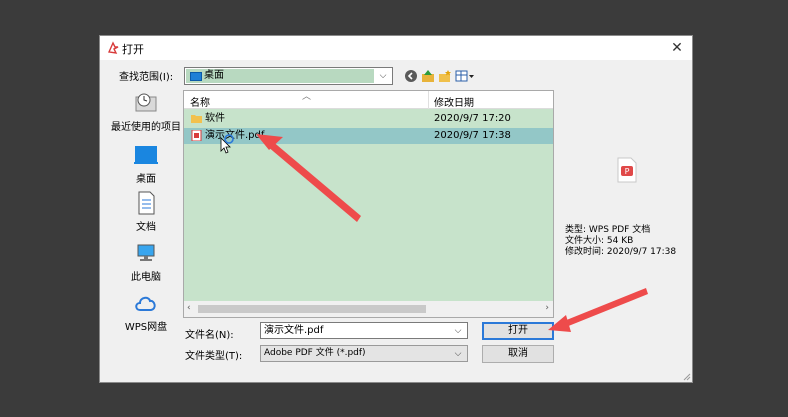 This screenshot has width=788, height=417. I want to click on look-in-dropdown: 桌面 ⌵, so click(288, 76).